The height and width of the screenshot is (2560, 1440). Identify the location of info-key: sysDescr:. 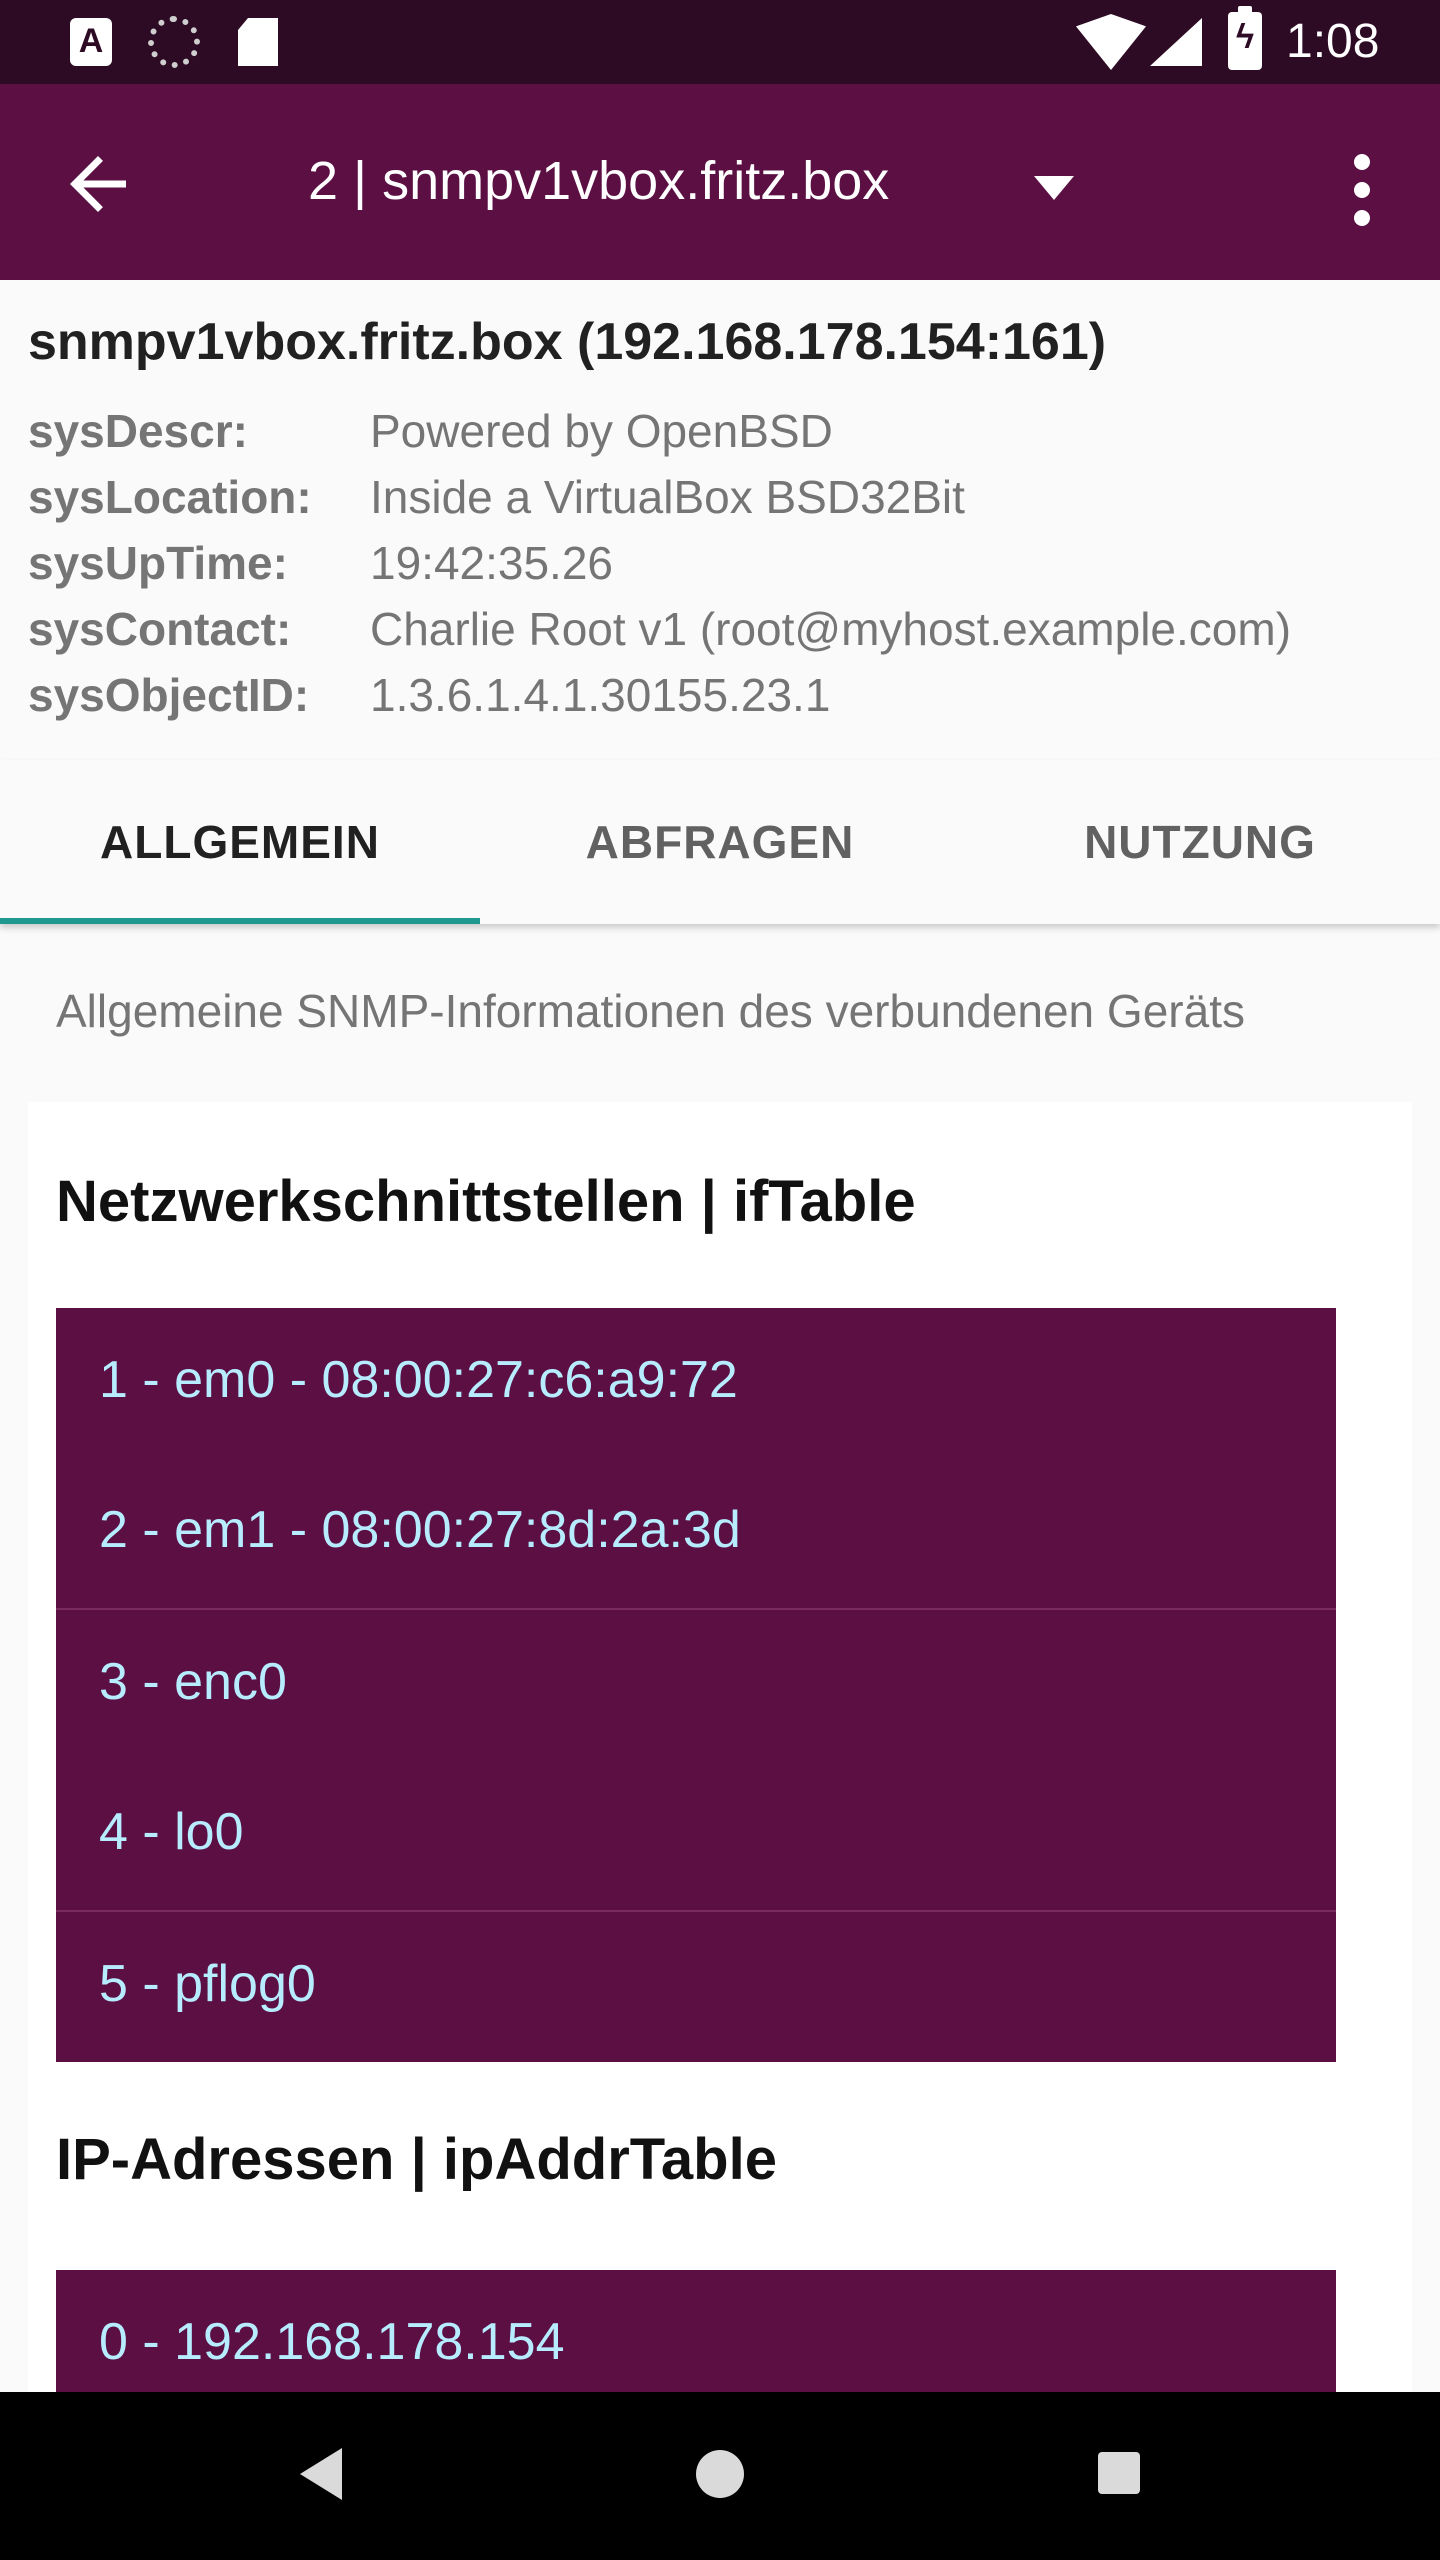
(138, 431).